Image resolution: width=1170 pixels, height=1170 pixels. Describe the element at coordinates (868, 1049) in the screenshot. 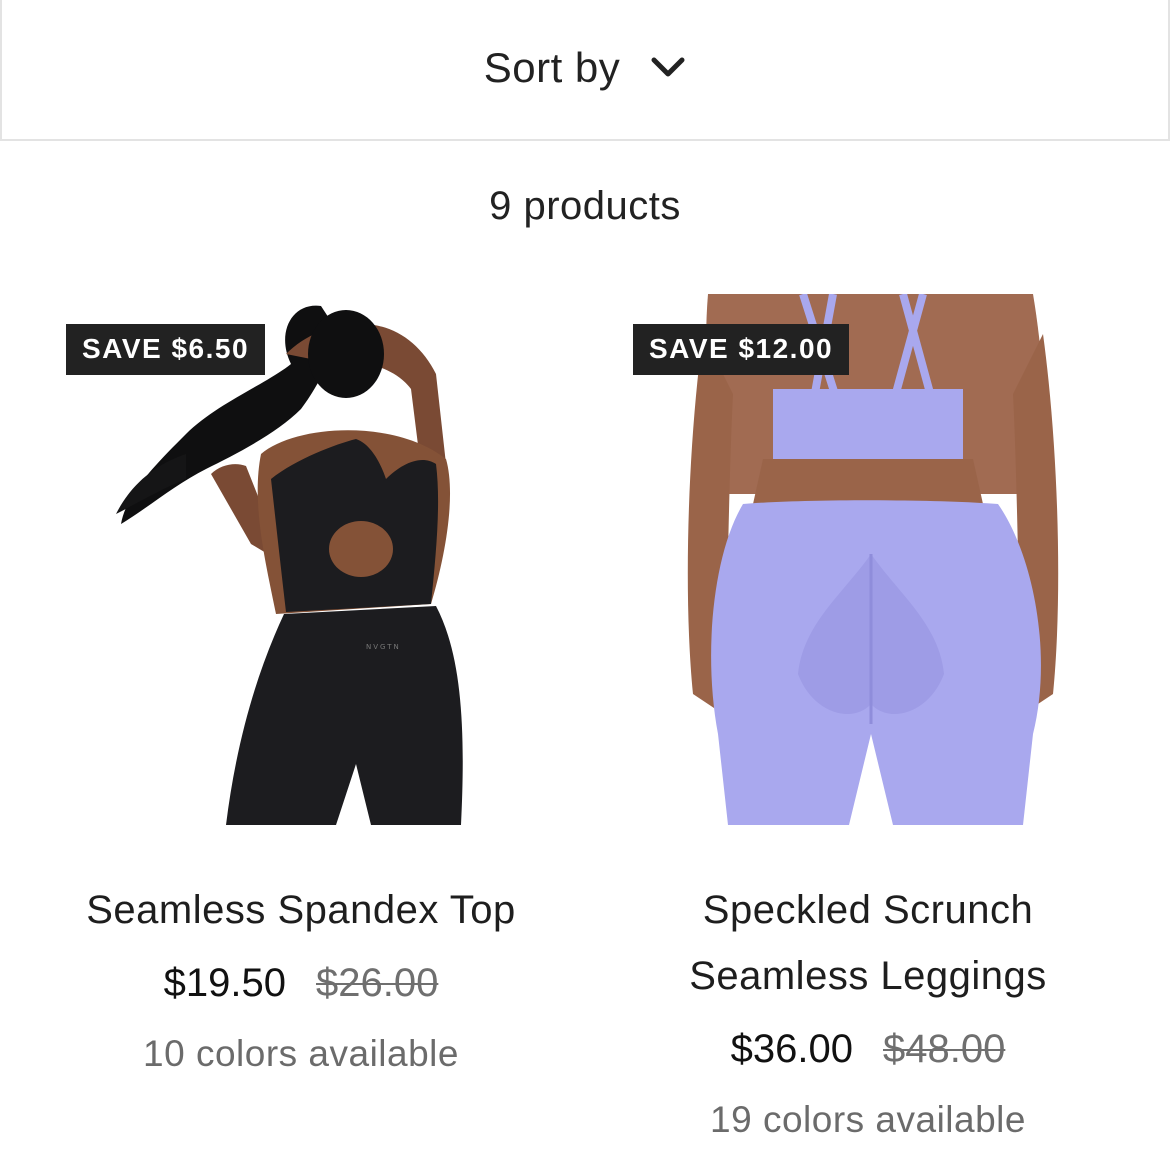

I see `price-row: $36.00 $48.00` at that location.